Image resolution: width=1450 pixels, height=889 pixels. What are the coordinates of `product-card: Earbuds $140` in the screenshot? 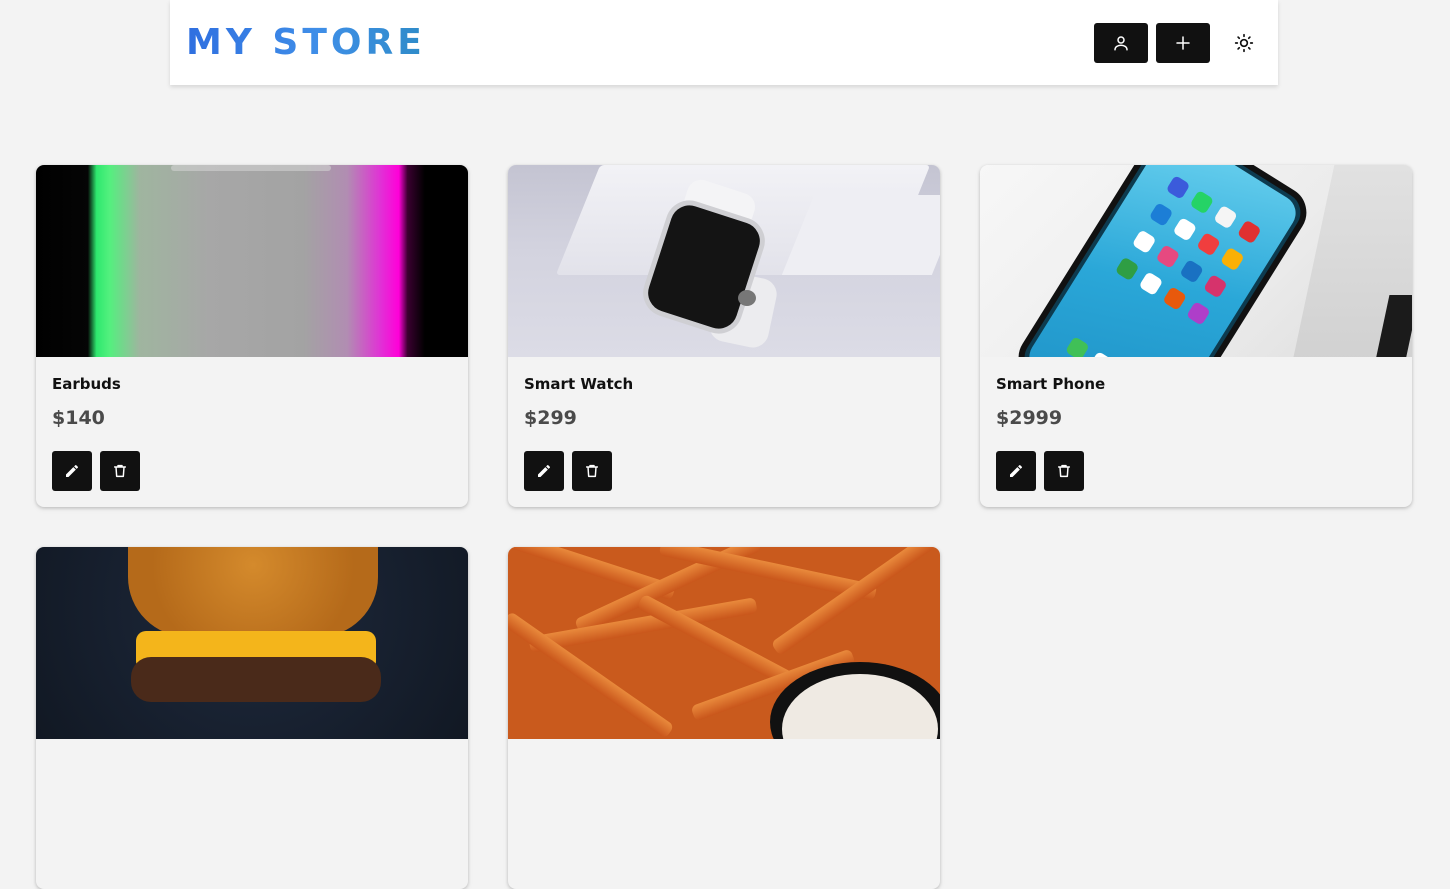 It's located at (252, 336).